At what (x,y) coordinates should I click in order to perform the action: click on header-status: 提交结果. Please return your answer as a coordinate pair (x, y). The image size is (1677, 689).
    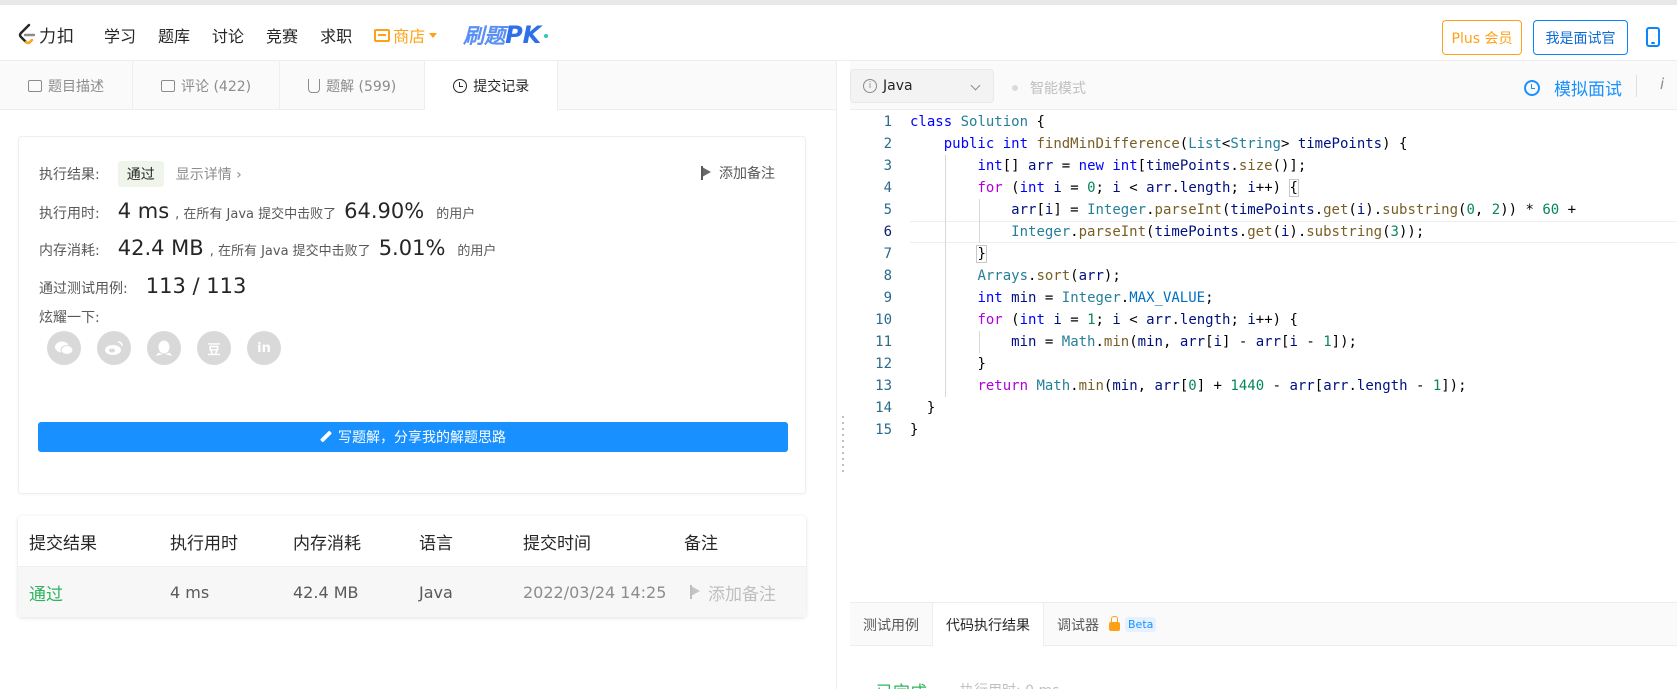
    Looking at the image, I should click on (63, 543).